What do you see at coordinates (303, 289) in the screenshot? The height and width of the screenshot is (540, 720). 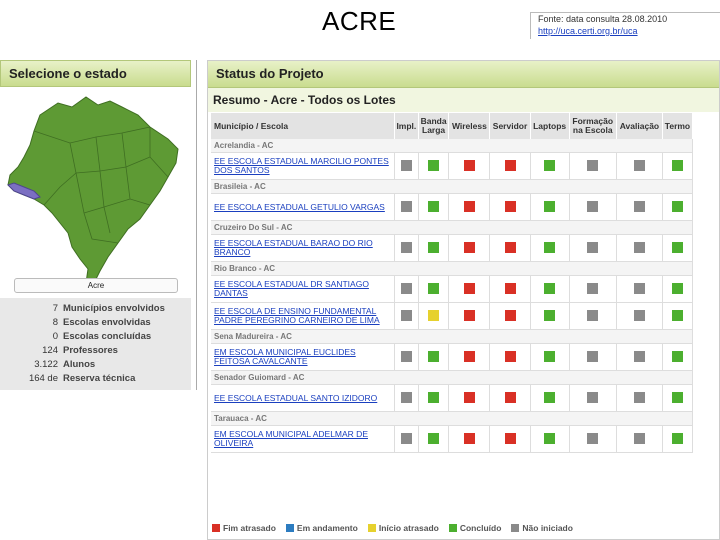 I see `school-link: EE ESCOLA ESTADUAL DR SANTIAGO DANTAS` at bounding box center [303, 289].